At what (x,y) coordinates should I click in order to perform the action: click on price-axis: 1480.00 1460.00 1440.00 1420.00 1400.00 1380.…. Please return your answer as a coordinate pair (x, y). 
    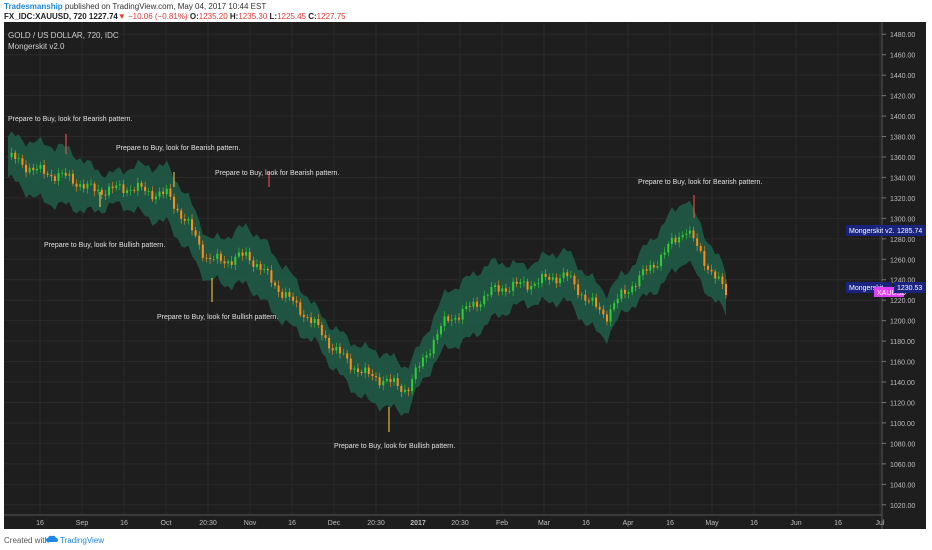
    Looking at the image, I should click on (898, 271).